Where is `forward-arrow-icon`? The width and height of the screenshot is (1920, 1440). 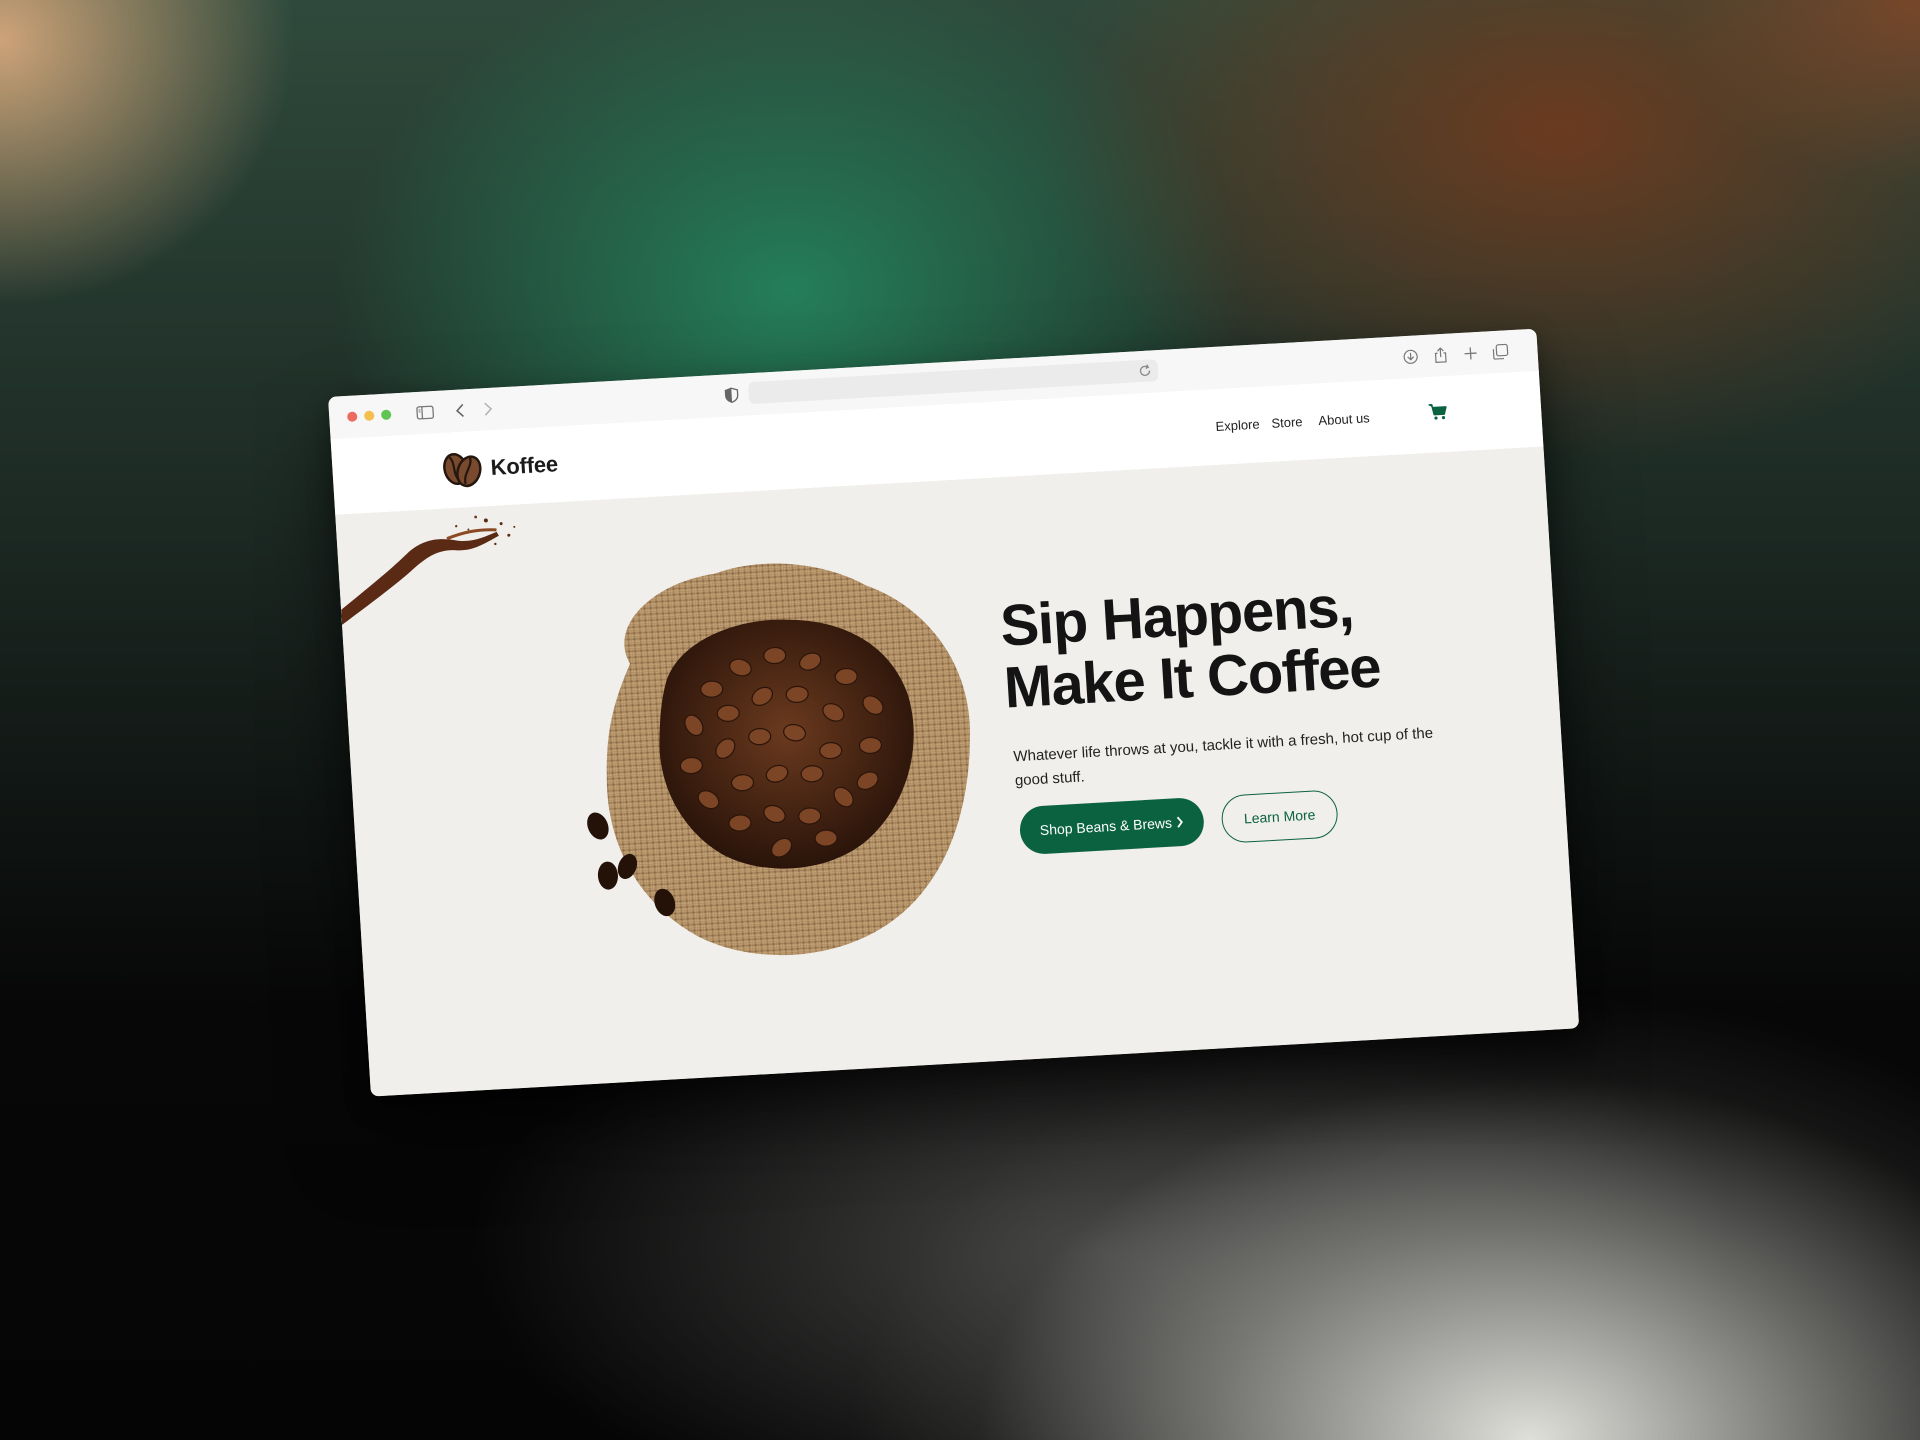
forward-arrow-icon is located at coordinates (487, 408).